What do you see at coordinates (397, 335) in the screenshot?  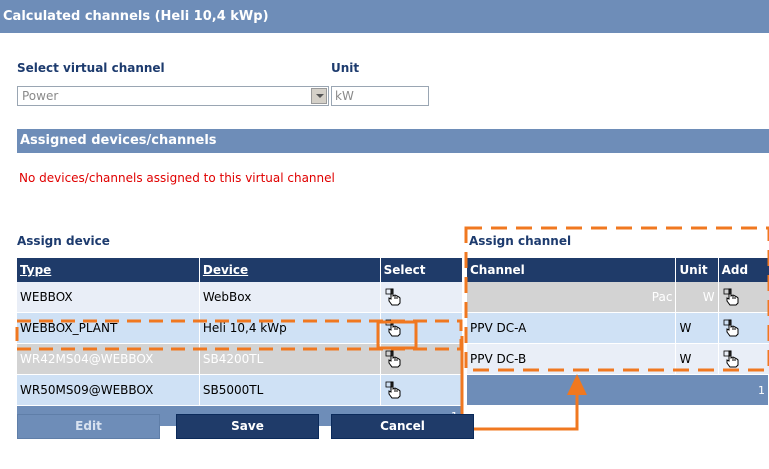 I see `select-icon-highlight` at bounding box center [397, 335].